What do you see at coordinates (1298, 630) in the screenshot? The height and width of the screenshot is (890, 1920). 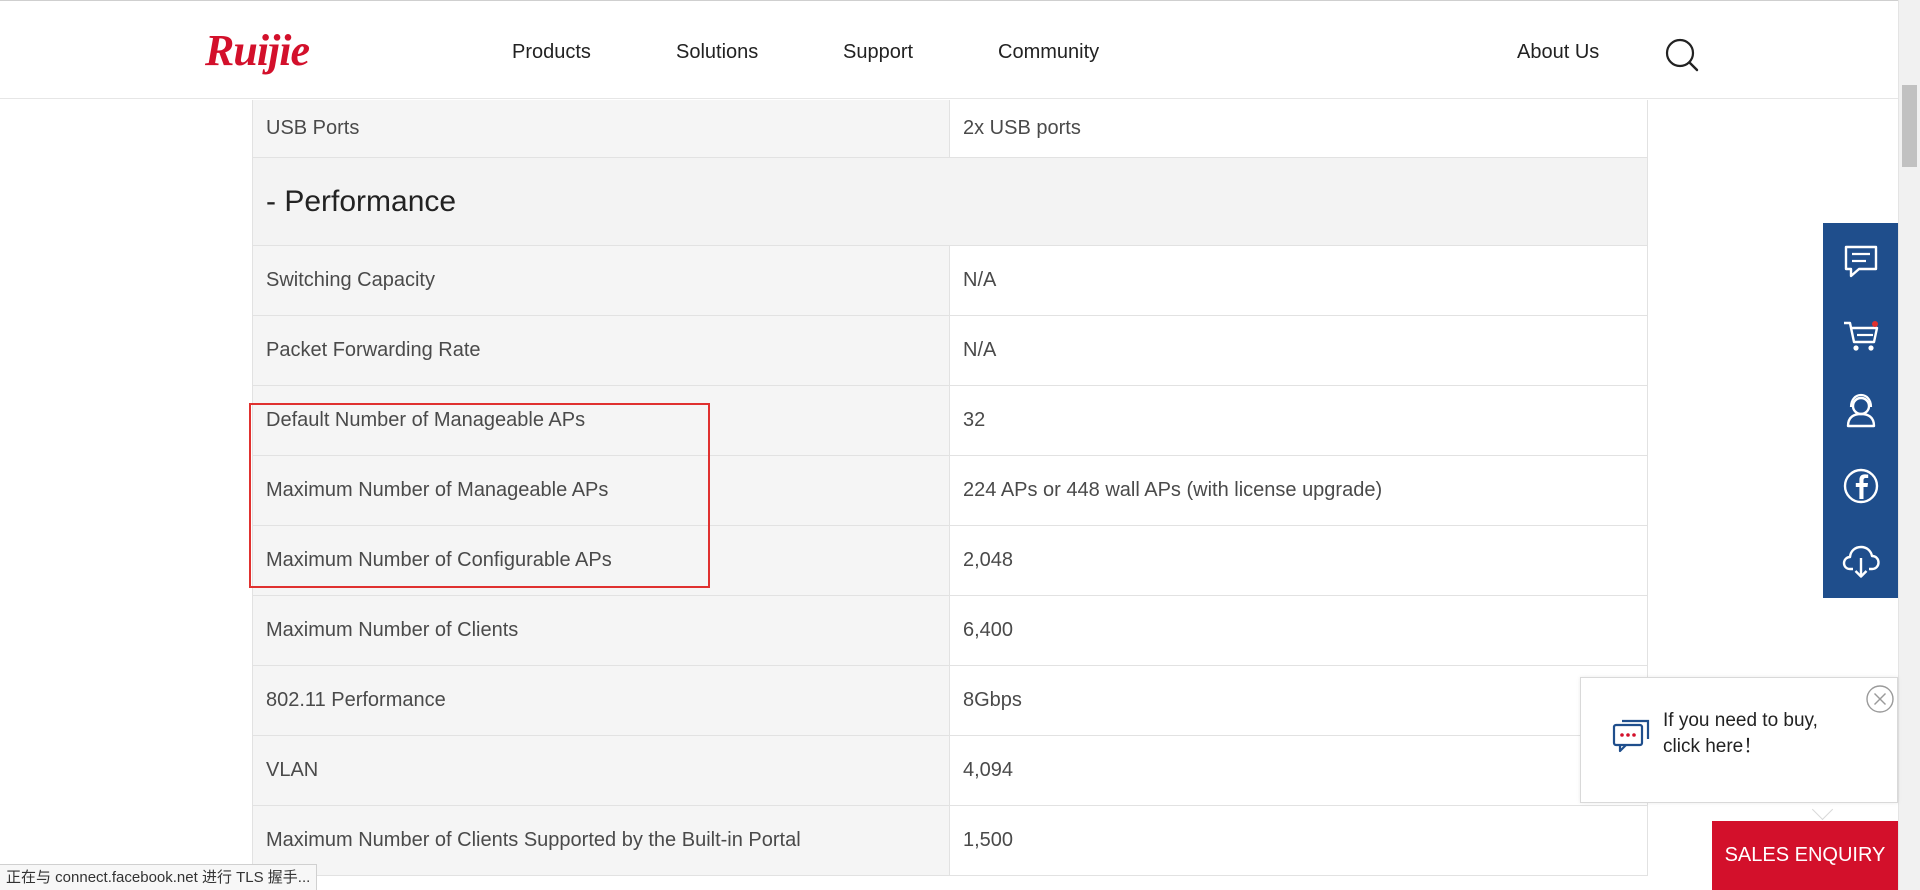 I see `spec-value: 6,400` at bounding box center [1298, 630].